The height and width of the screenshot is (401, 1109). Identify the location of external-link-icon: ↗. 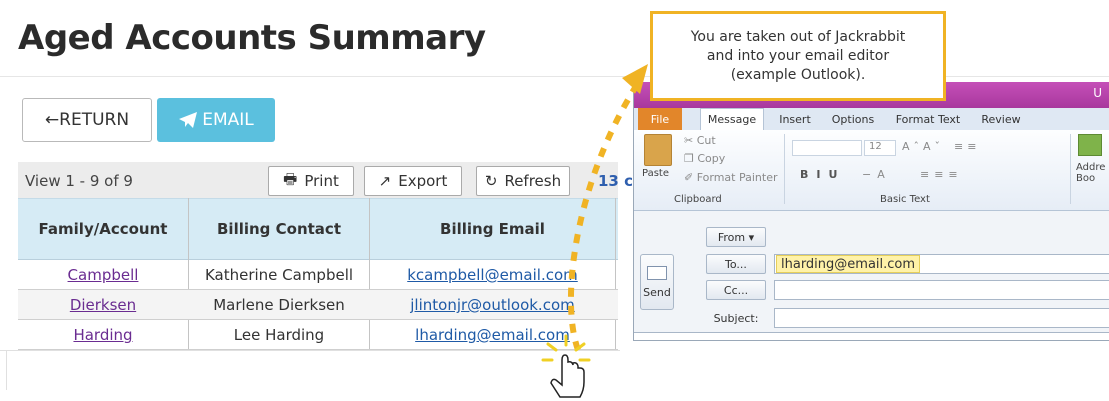
(385, 181).